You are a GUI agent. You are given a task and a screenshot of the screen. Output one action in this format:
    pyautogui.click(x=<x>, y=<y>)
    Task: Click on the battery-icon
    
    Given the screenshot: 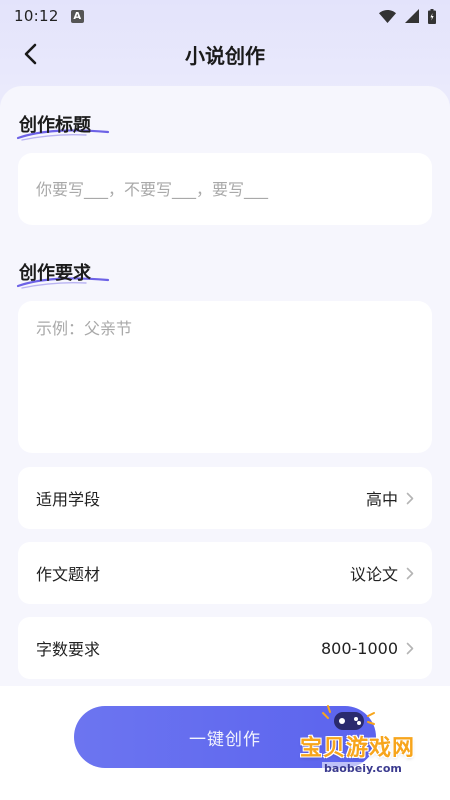 What is the action you would take?
    pyautogui.click(x=432, y=16)
    